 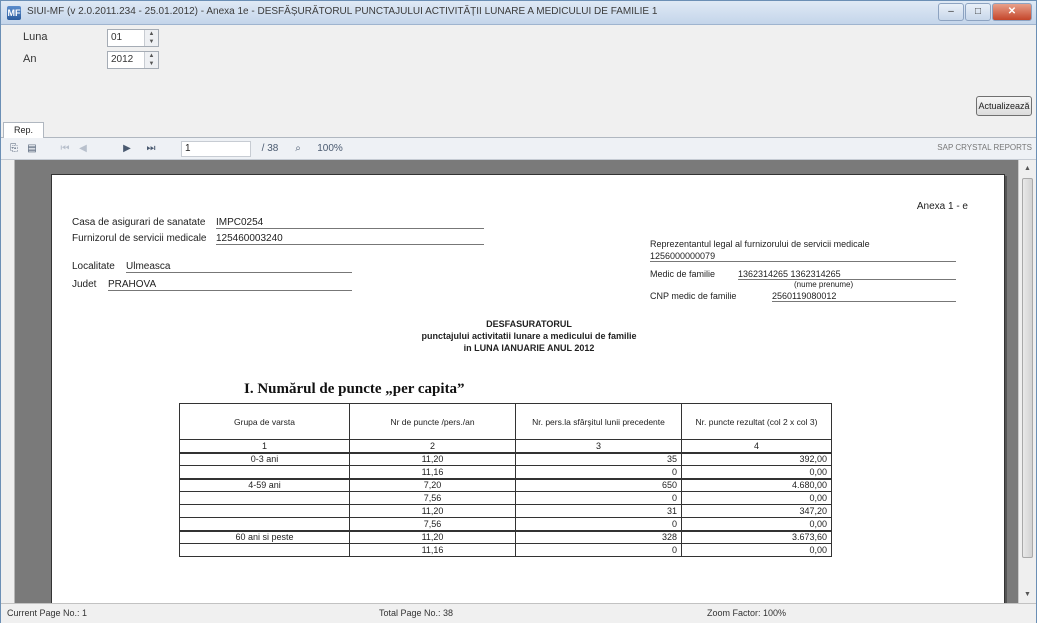 I want to click on total-points-cell: 3.673,60, so click(x=756, y=536).